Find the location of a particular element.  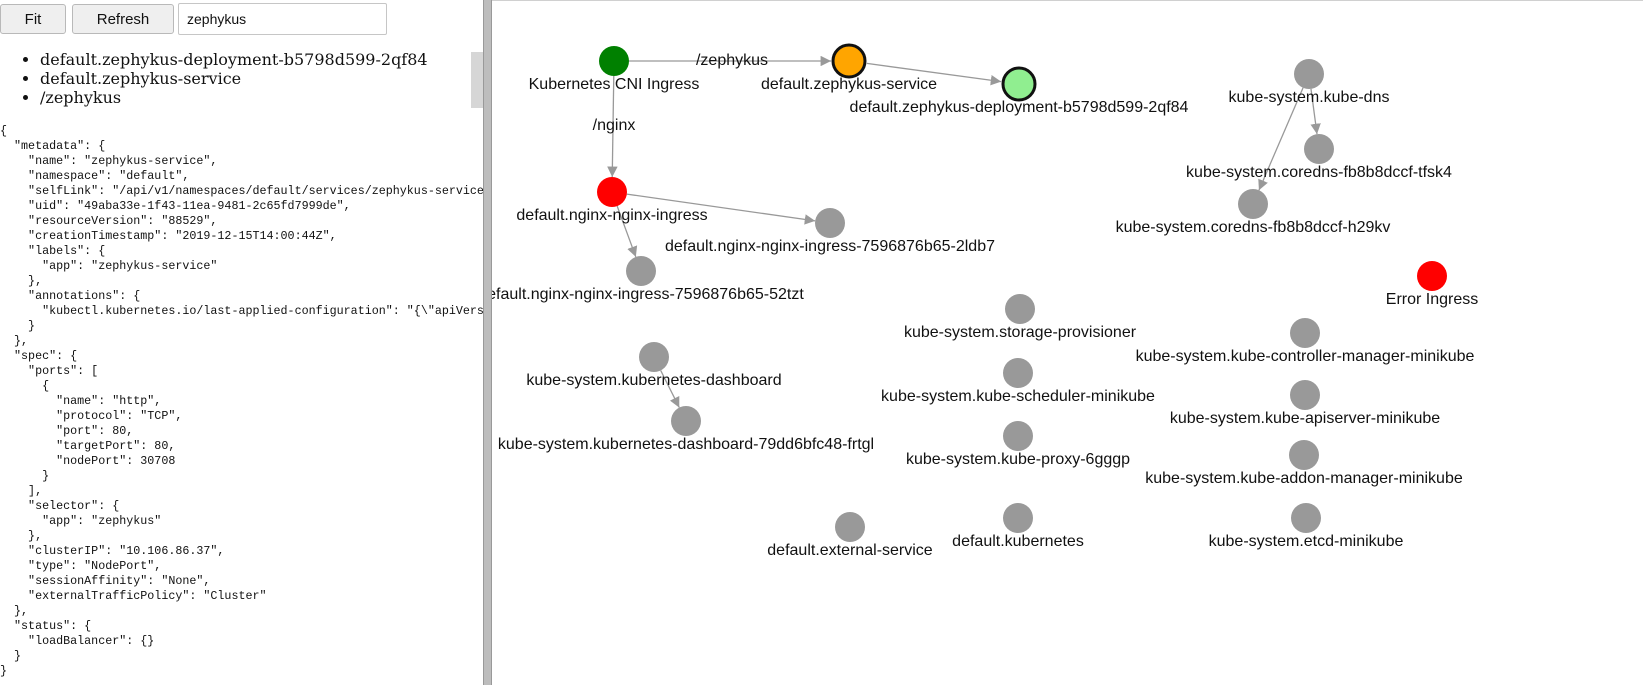

graph-node: kube-system.etcd-minikube is located at coordinates (1306, 526).